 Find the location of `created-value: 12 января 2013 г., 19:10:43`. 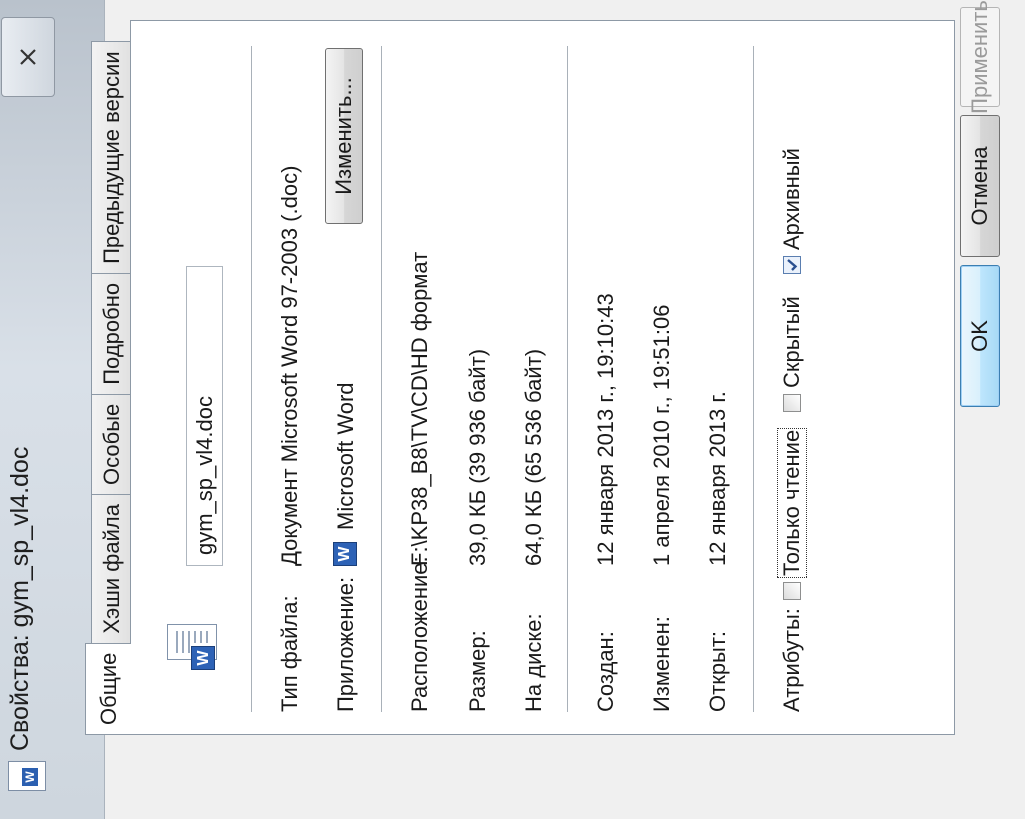

created-value: 12 января 2013 г., 19:10:43 is located at coordinates (605, 429).